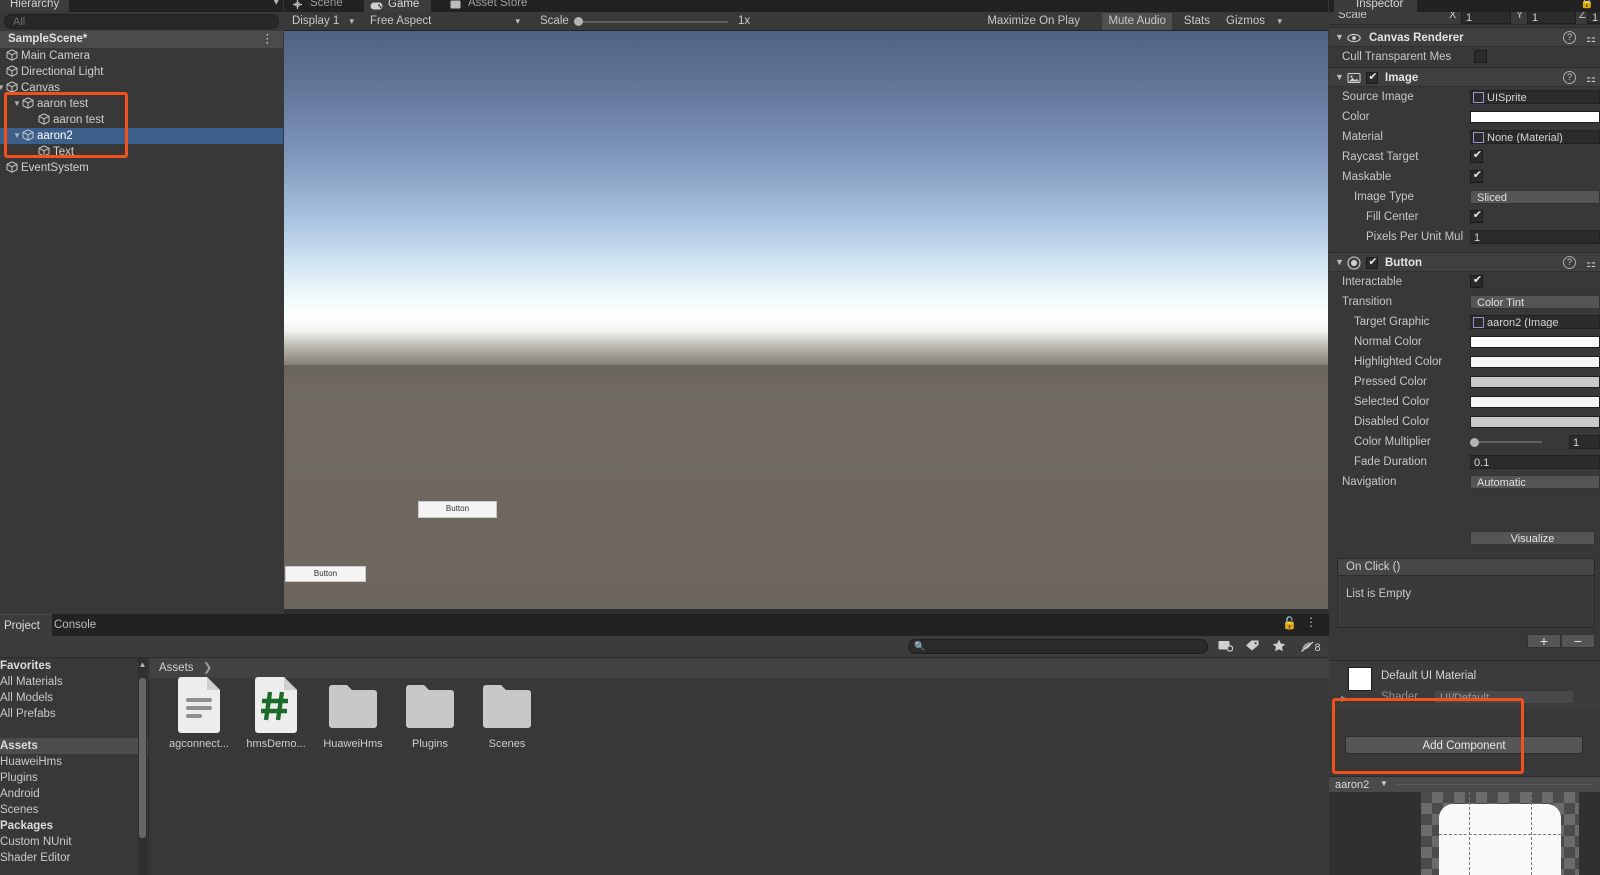 The image size is (1600, 875). I want to click on fill-center-checkbox, so click(1477, 215).